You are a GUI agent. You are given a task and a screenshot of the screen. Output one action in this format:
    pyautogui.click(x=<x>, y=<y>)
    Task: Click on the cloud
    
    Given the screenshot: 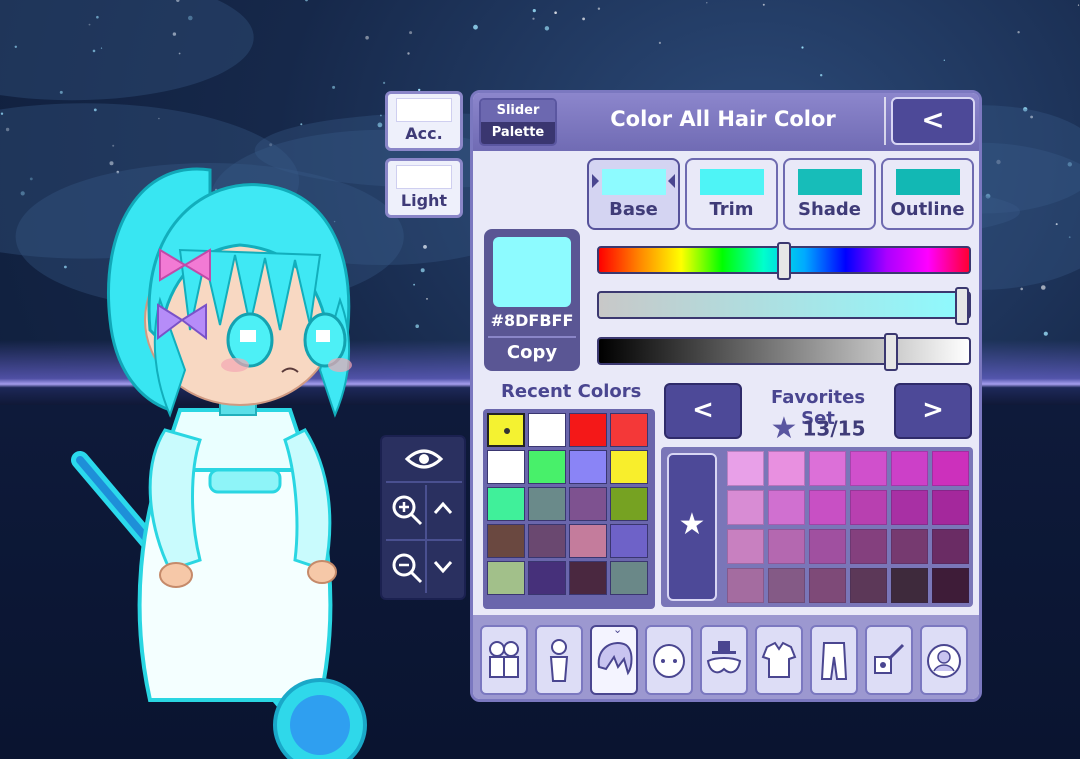 What is the action you would take?
    pyautogui.click(x=127, y=50)
    